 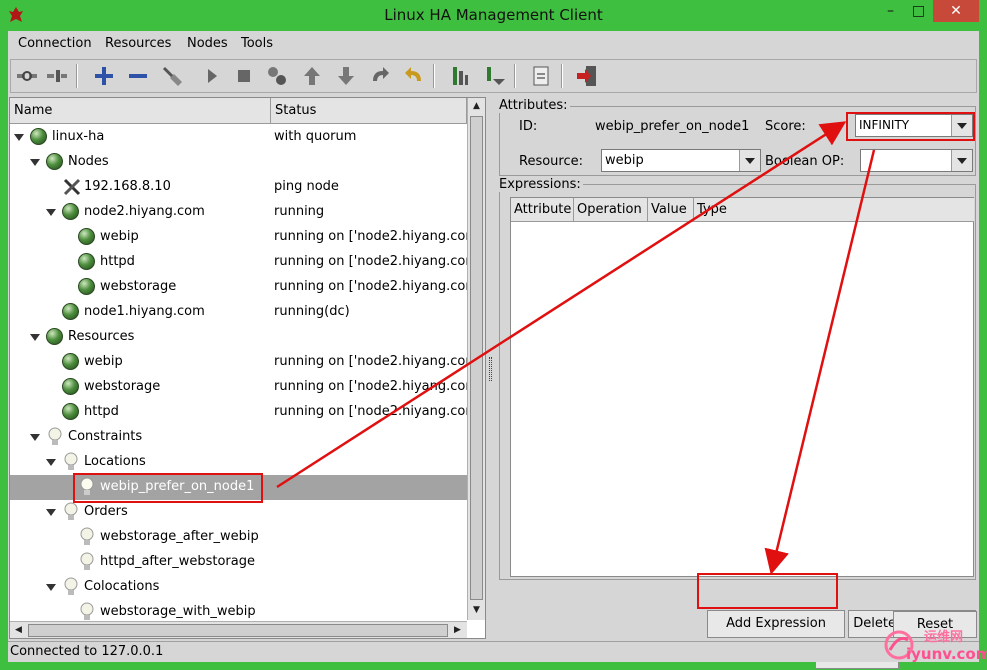 I want to click on undo-icon, so click(x=414, y=76).